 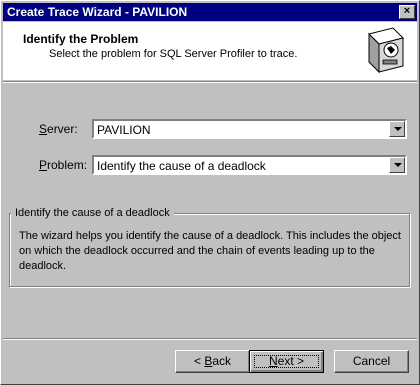 I want to click on server-dropdown-arrow-icon, so click(x=397, y=129).